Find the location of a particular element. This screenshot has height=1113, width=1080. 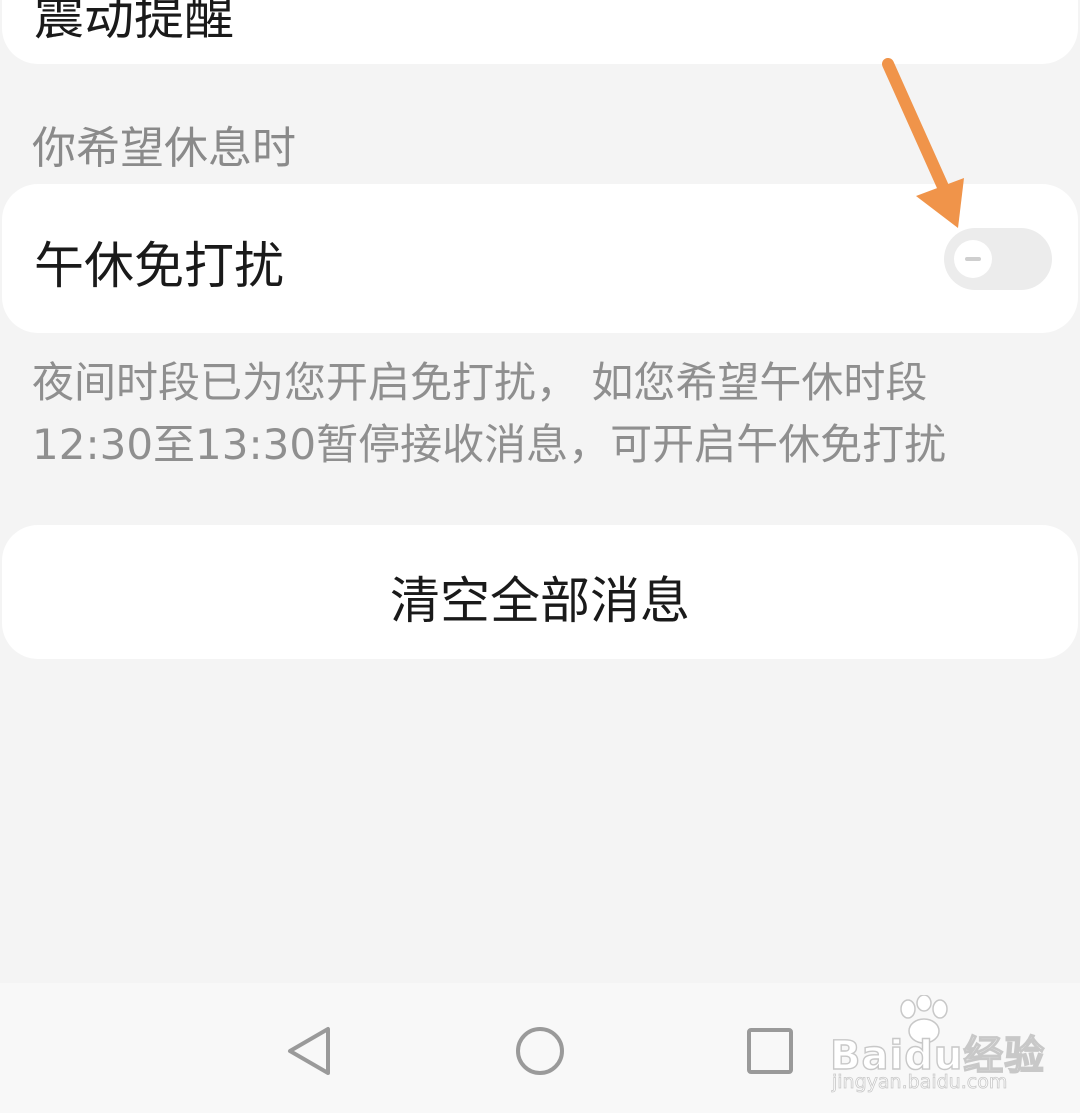

home-circle-icon is located at coordinates (540, 1051).